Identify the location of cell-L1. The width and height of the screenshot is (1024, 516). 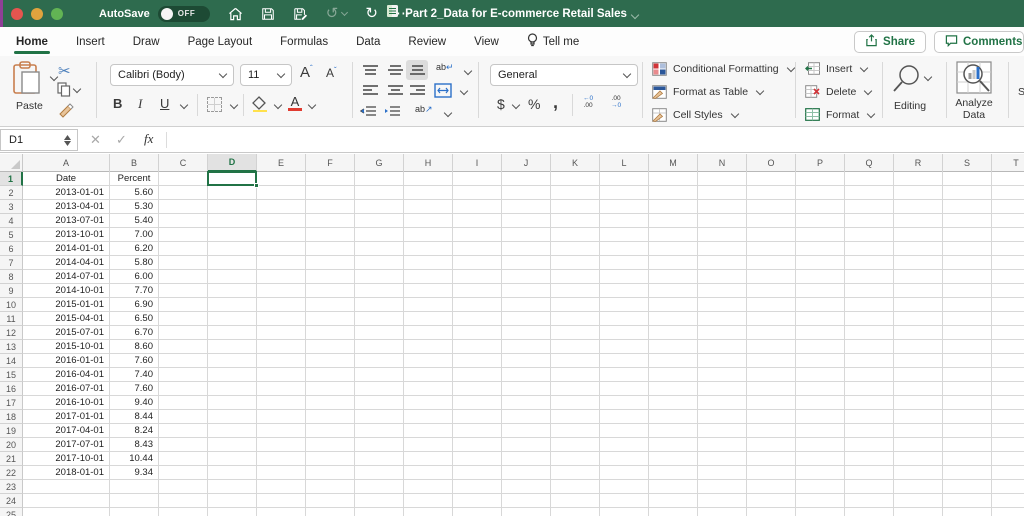
(624, 179).